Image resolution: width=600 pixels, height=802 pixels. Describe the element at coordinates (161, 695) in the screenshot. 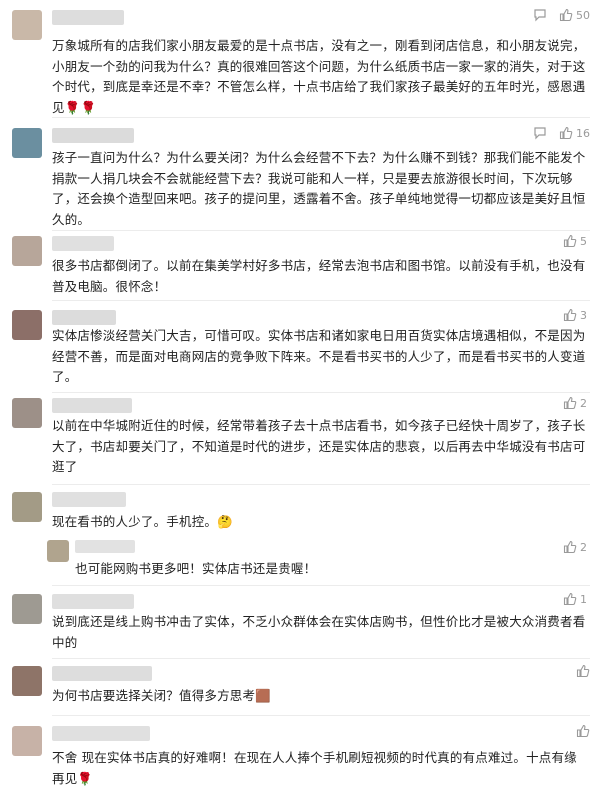

I see `comment-text: 为何书店要选择关闭？值得多方思考🟫` at that location.